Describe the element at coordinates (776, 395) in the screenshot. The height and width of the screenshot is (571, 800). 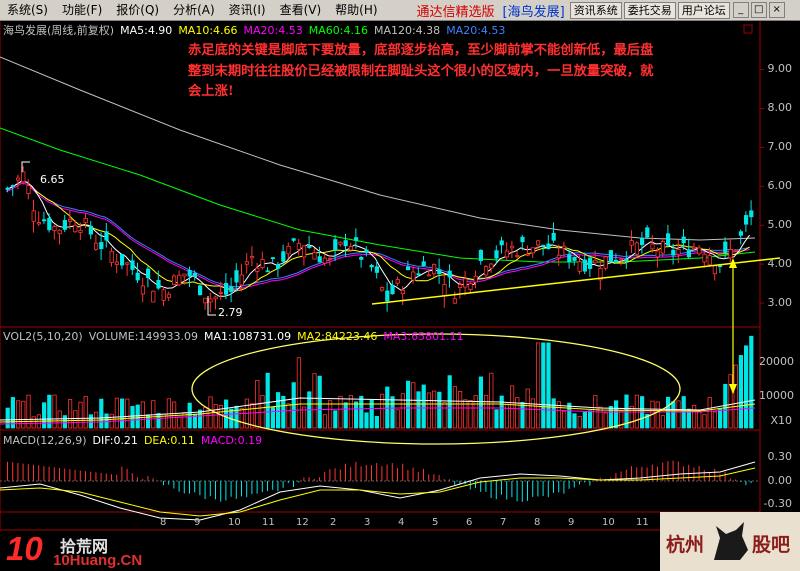
I see `volume-tick-10000: 10000` at that location.